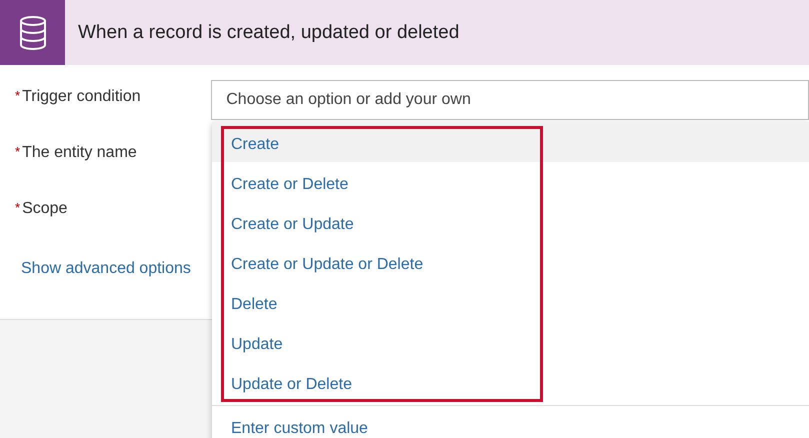 The width and height of the screenshot is (809, 438). I want to click on dropdown-option: Update or Delete, so click(510, 382).